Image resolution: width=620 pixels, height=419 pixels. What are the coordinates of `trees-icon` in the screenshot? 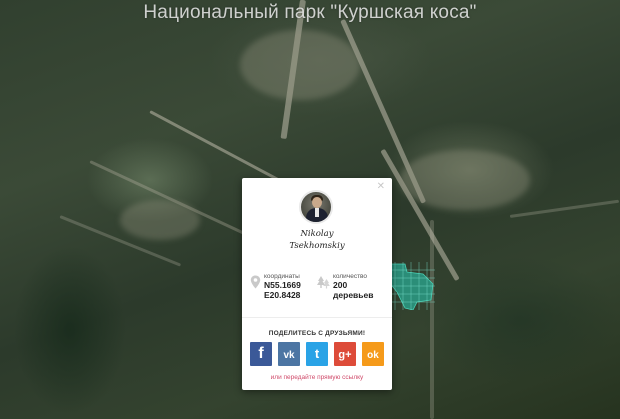 It's located at (323, 282).